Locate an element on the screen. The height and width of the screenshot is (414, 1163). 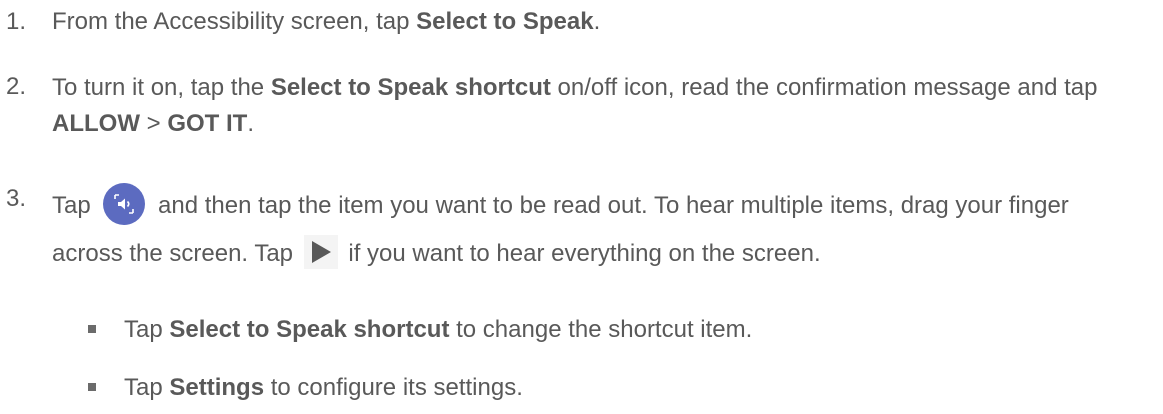
text: to change the shortcut item. is located at coordinates (601, 329).